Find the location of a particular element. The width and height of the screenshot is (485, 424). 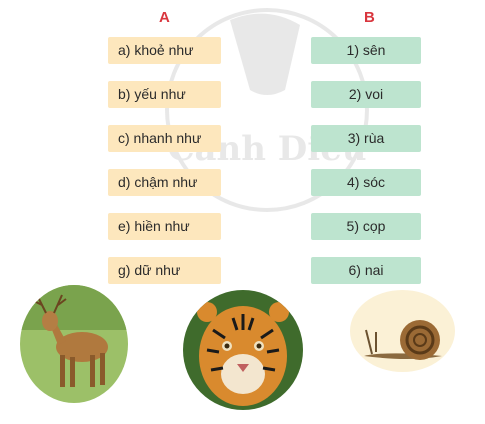

column-b-heading: B is located at coordinates (369, 17).